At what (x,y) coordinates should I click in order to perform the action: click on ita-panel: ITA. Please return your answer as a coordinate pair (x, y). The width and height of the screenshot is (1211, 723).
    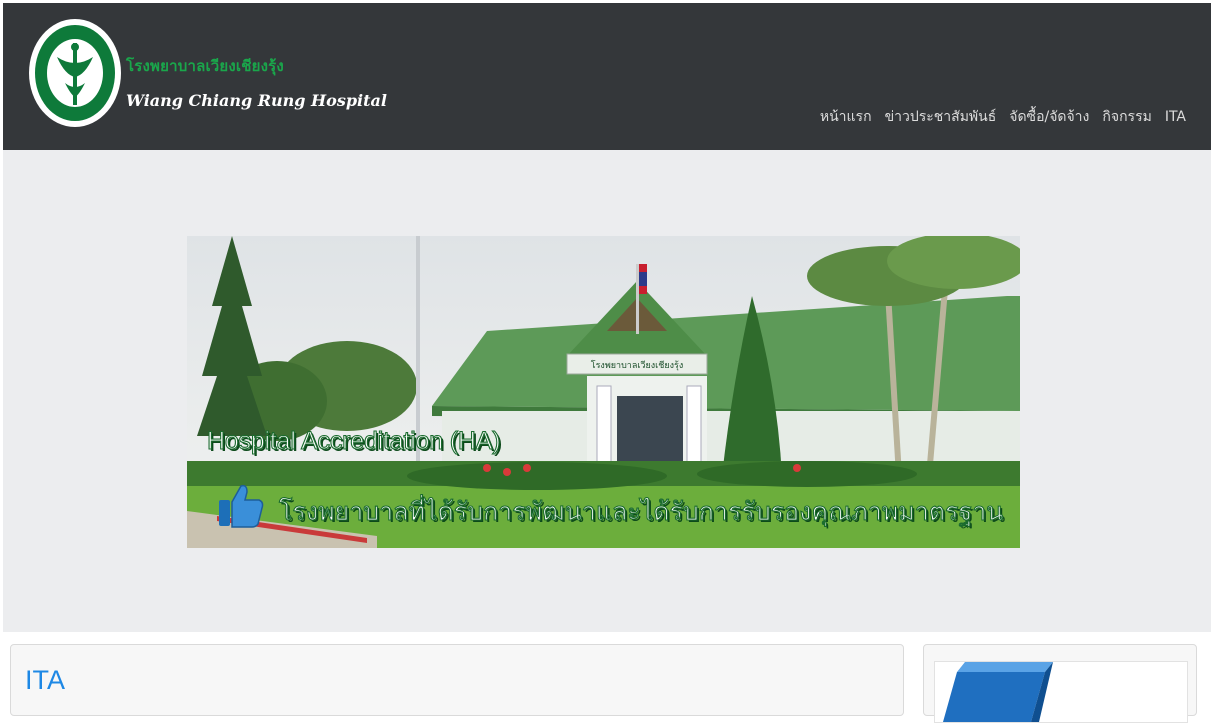
    Looking at the image, I should click on (457, 680).